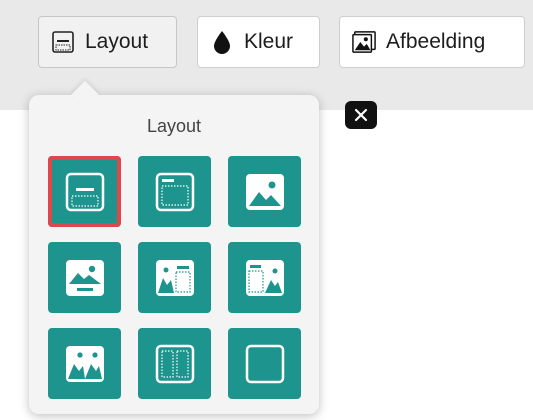  I want to click on layout-blank-icon, so click(264, 363).